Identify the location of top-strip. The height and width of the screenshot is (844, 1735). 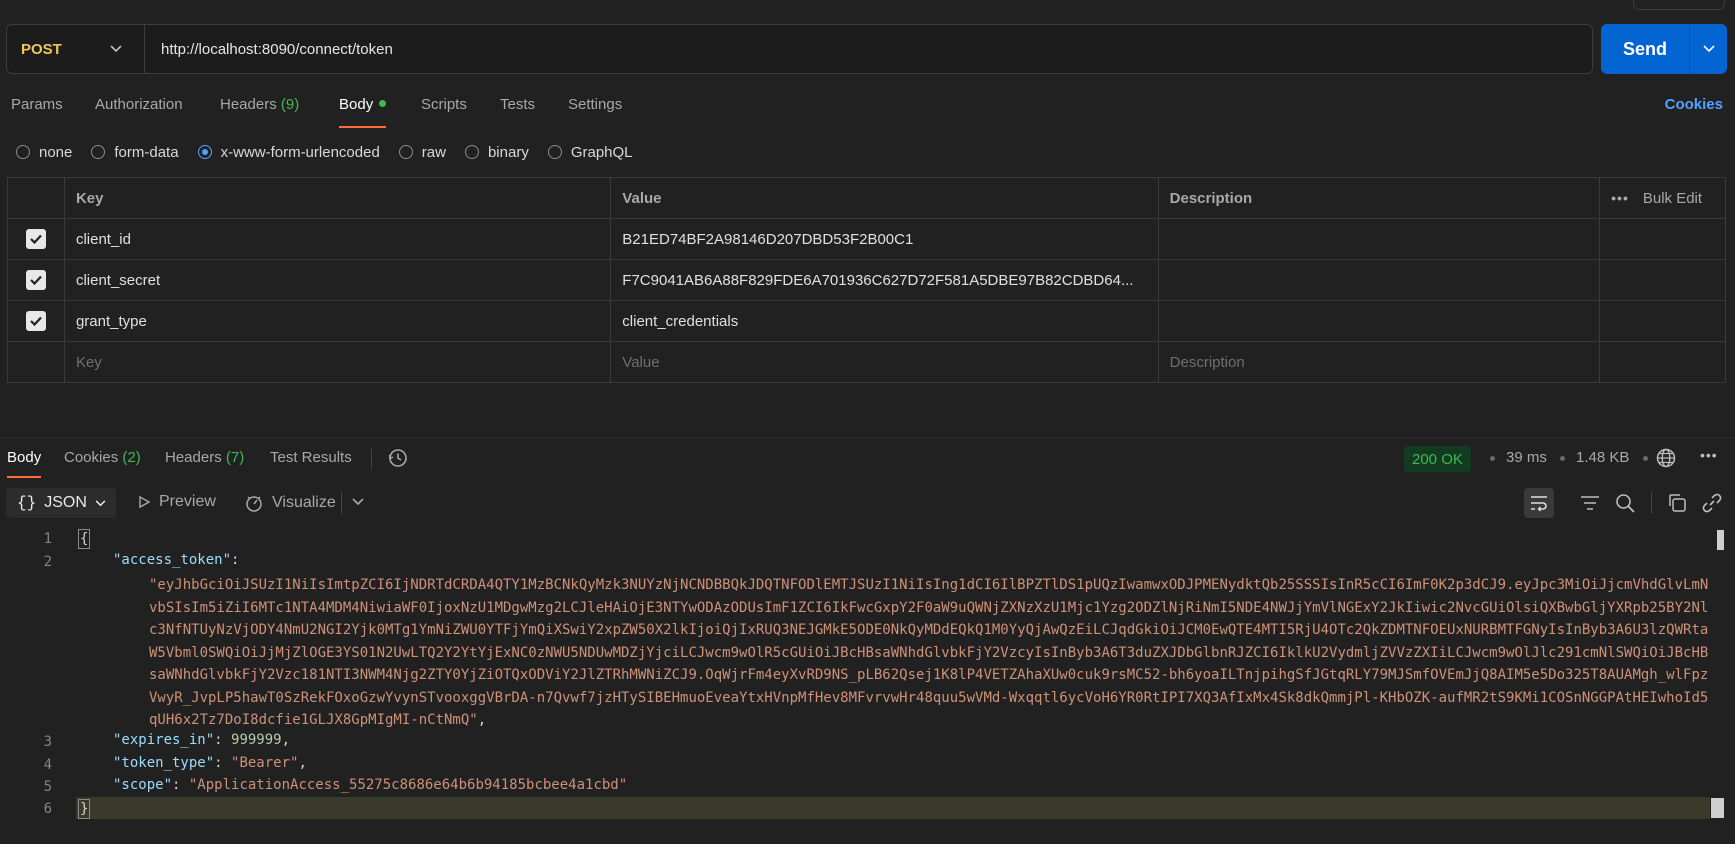
(867, 7).